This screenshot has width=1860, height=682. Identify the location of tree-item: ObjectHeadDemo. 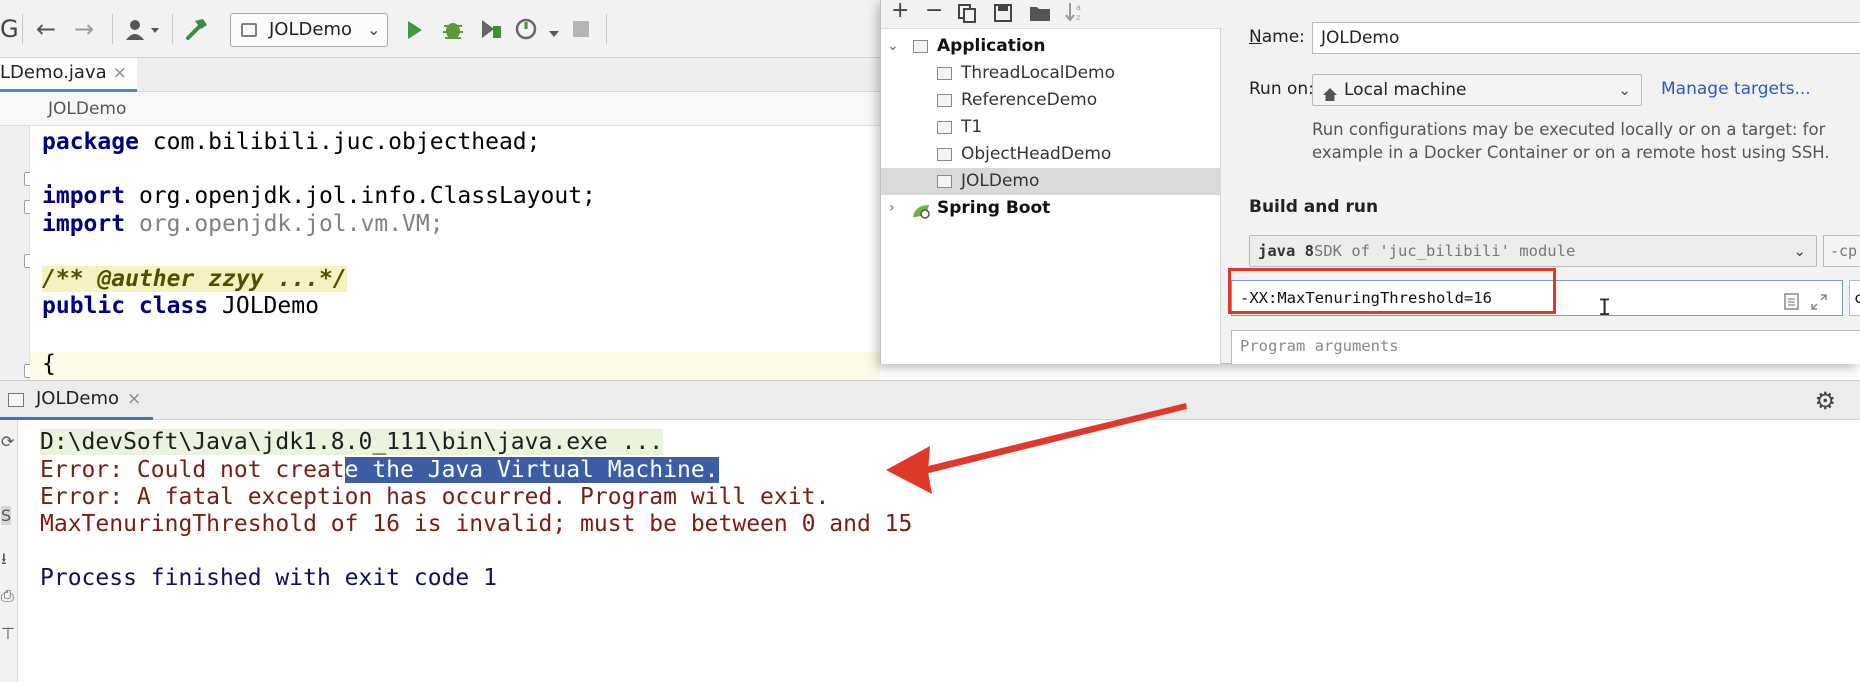
(1051, 154).